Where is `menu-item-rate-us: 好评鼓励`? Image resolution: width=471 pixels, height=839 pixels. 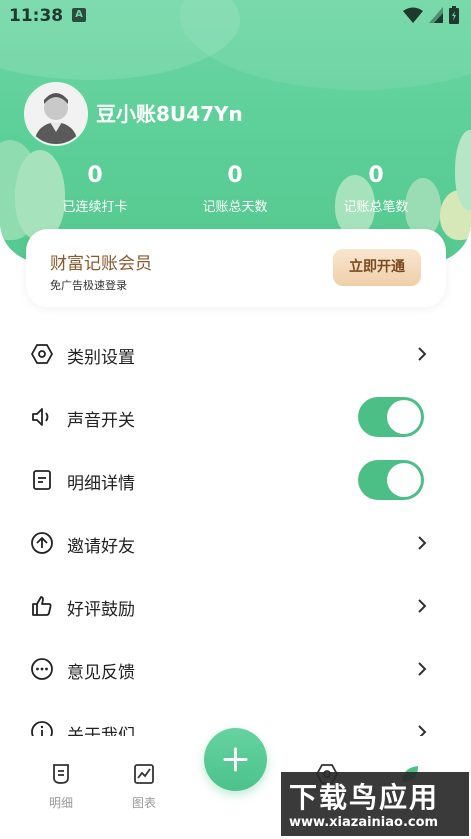
menu-item-rate-us: 好评鼓励 is located at coordinates (235, 605).